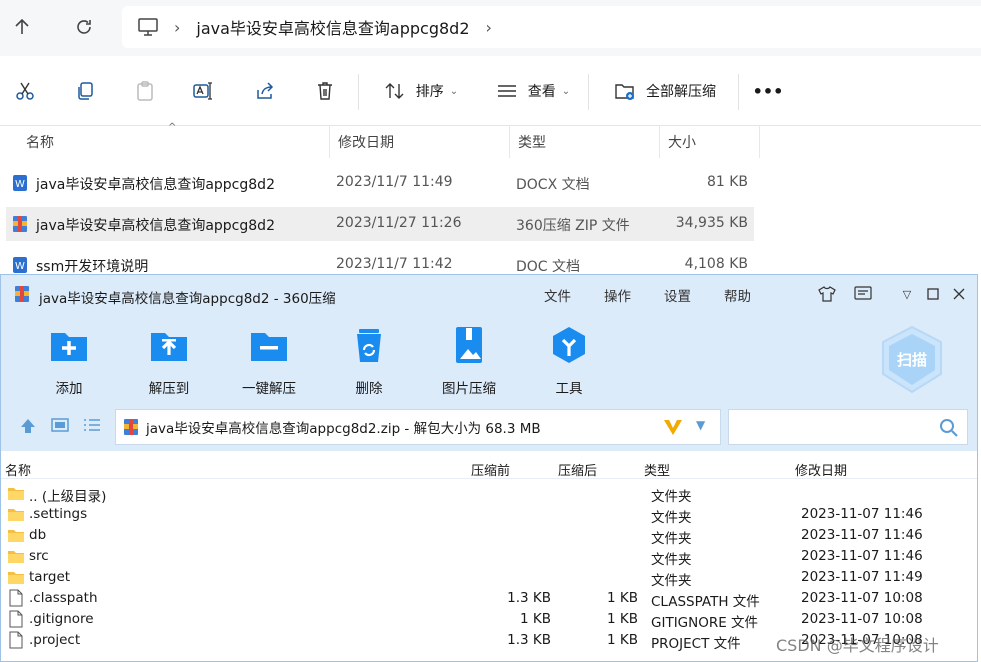 Image resolution: width=981 pixels, height=662 pixels. What do you see at coordinates (332, 27) in the screenshot?
I see `breadcrumb: java毕设安卓高校信息查询appcg8d2` at bounding box center [332, 27].